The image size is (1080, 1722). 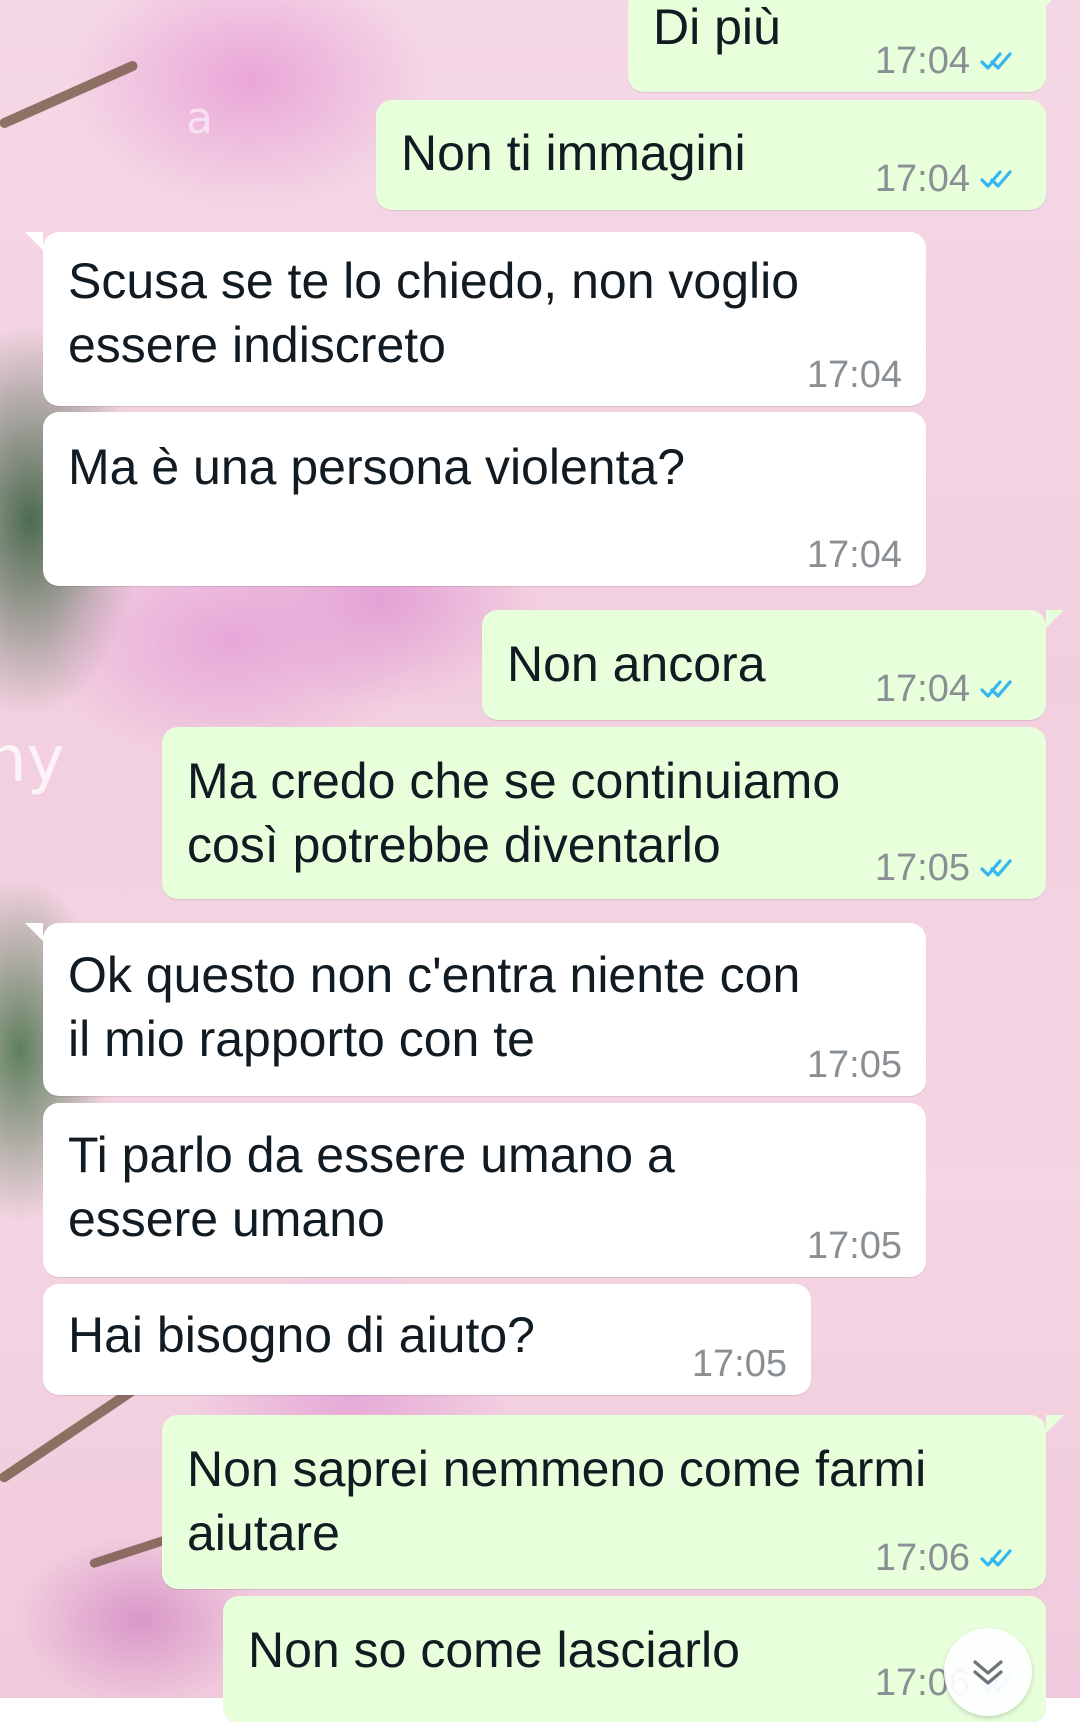 What do you see at coordinates (484, 499) in the screenshot?
I see `message-bubble-incoming: Ma è una persona violenta? 17:04` at bounding box center [484, 499].